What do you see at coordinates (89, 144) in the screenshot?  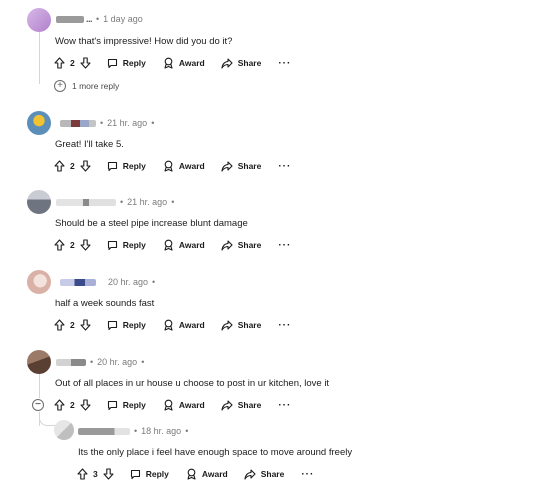 I see `comment-text: Great! I'll take 5.` at bounding box center [89, 144].